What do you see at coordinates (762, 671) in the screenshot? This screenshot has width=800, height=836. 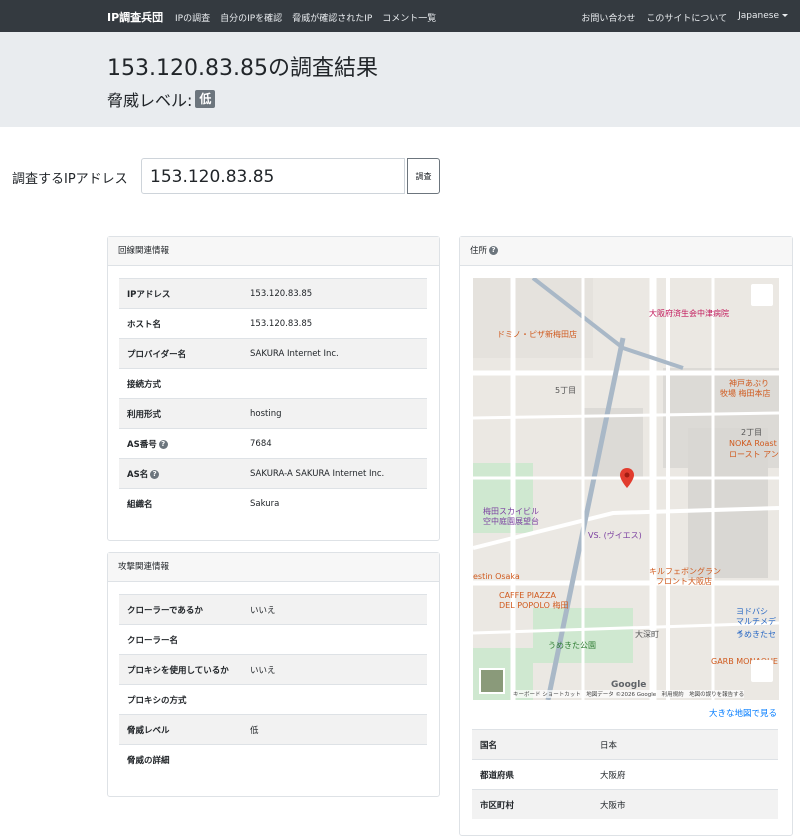 I see `pegman-button` at bounding box center [762, 671].